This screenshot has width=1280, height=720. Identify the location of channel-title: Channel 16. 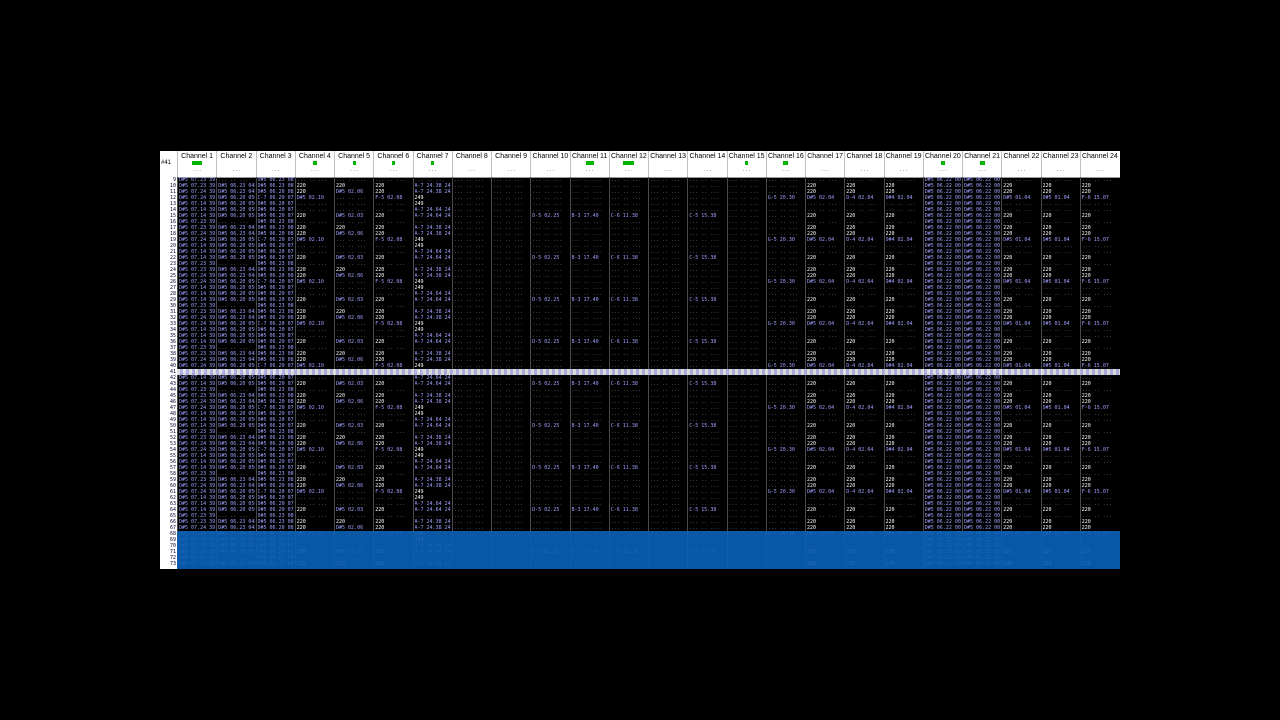
(785, 156).